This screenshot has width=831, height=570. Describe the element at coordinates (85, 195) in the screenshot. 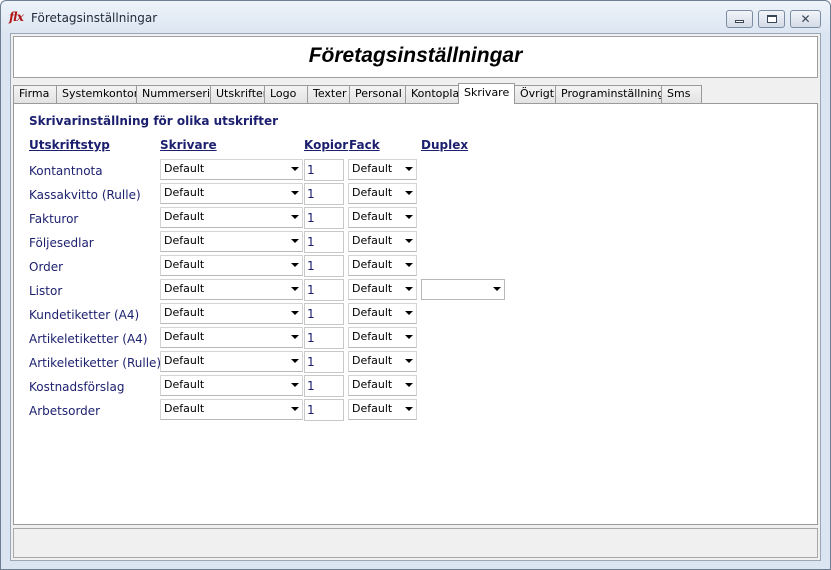

I see `print-type-label: Kassakvitto (Rulle)` at that location.